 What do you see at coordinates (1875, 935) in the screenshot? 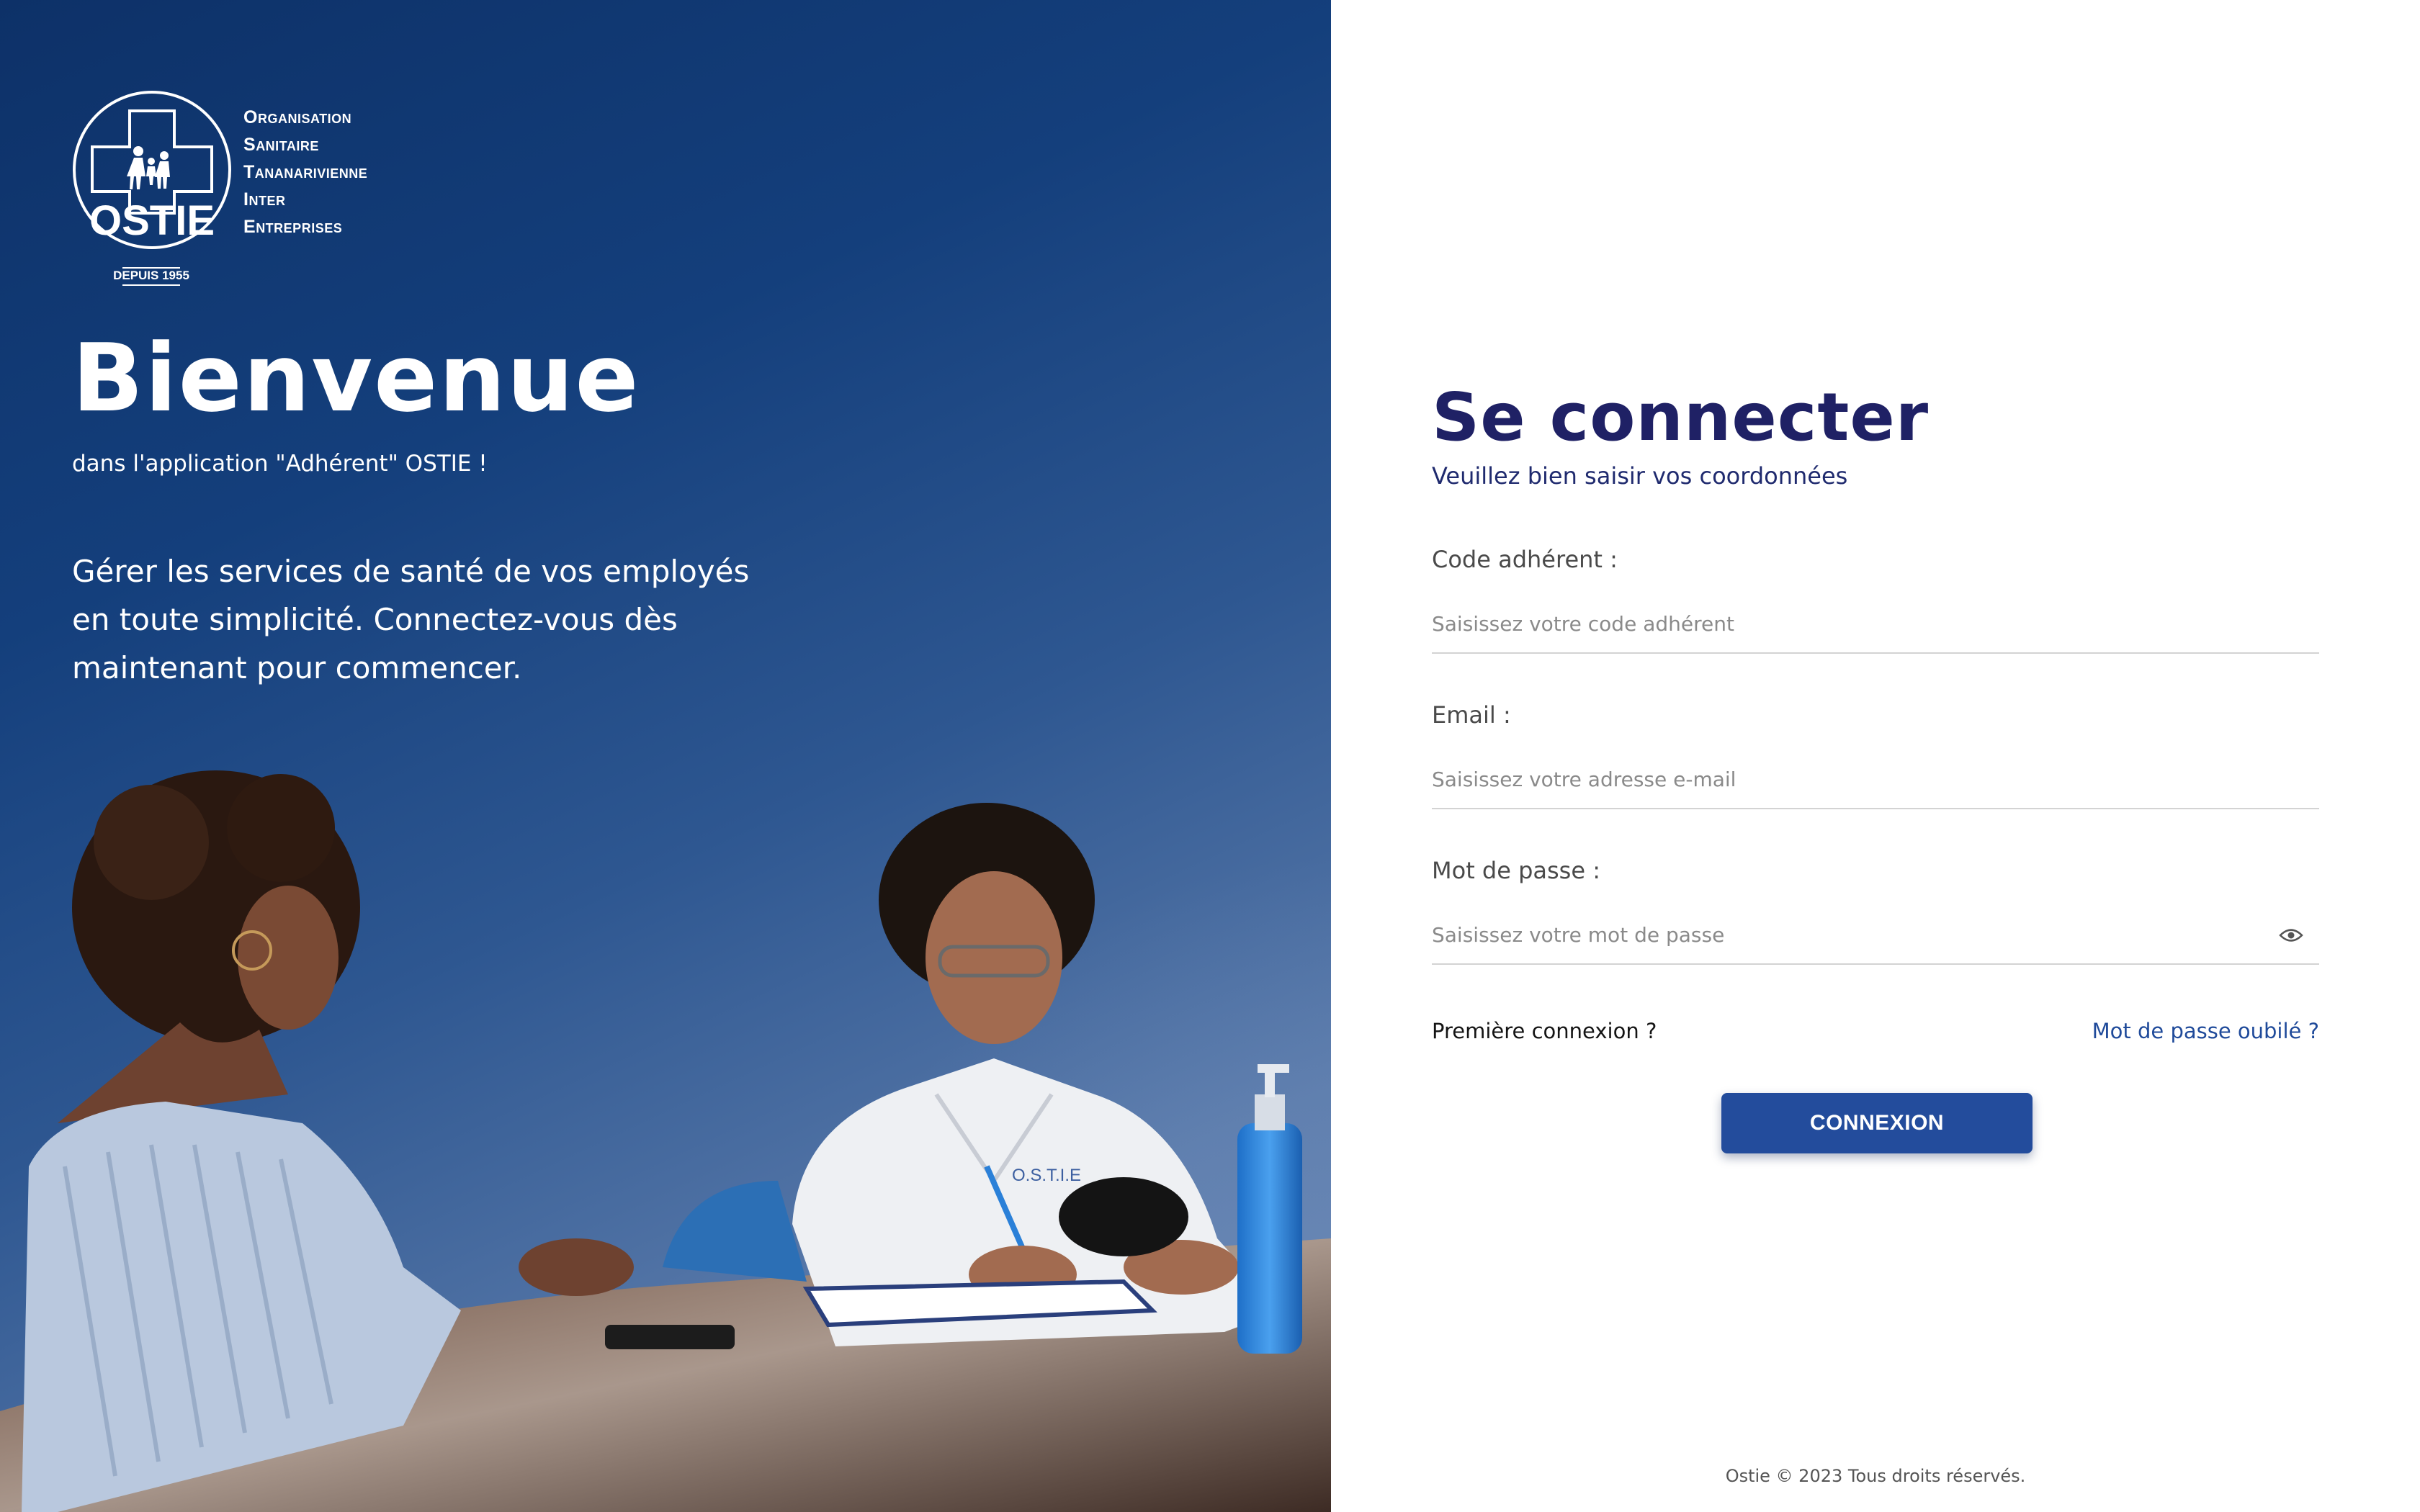
I see `password-input` at bounding box center [1875, 935].